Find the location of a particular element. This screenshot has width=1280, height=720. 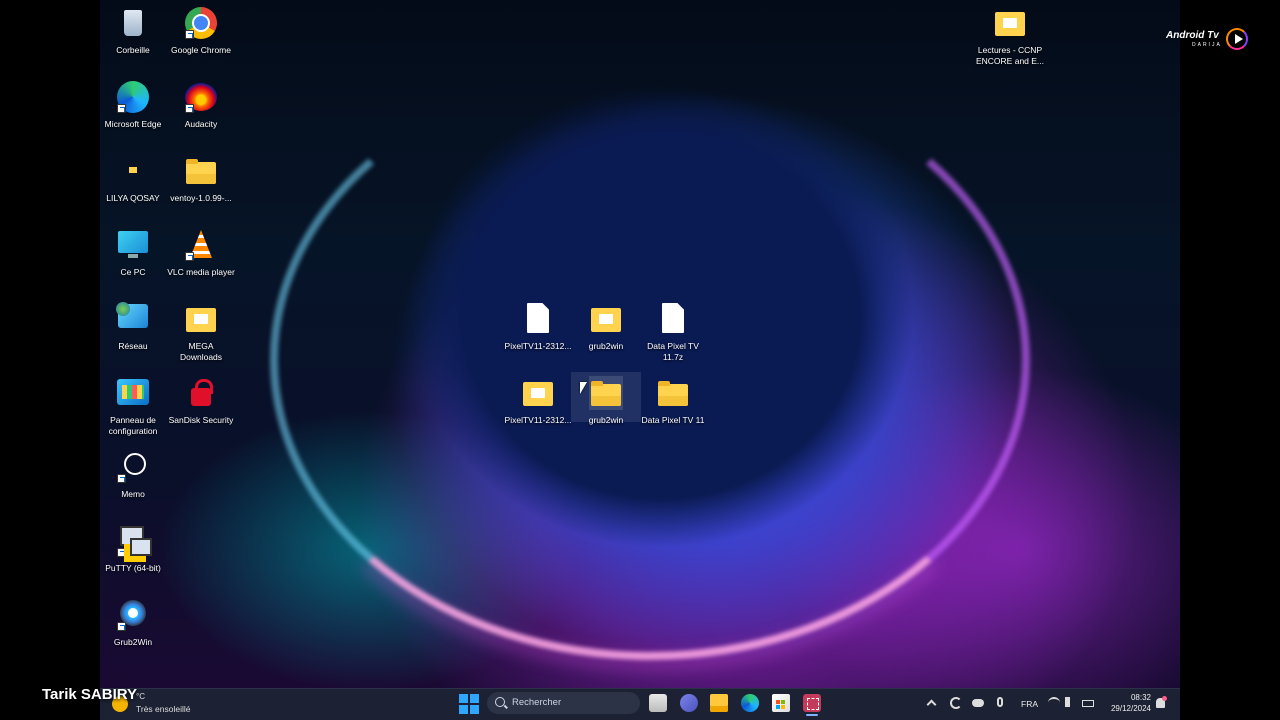

desktop-icon-control-panel: Panneau de configuration is located at coordinates (133, 406).